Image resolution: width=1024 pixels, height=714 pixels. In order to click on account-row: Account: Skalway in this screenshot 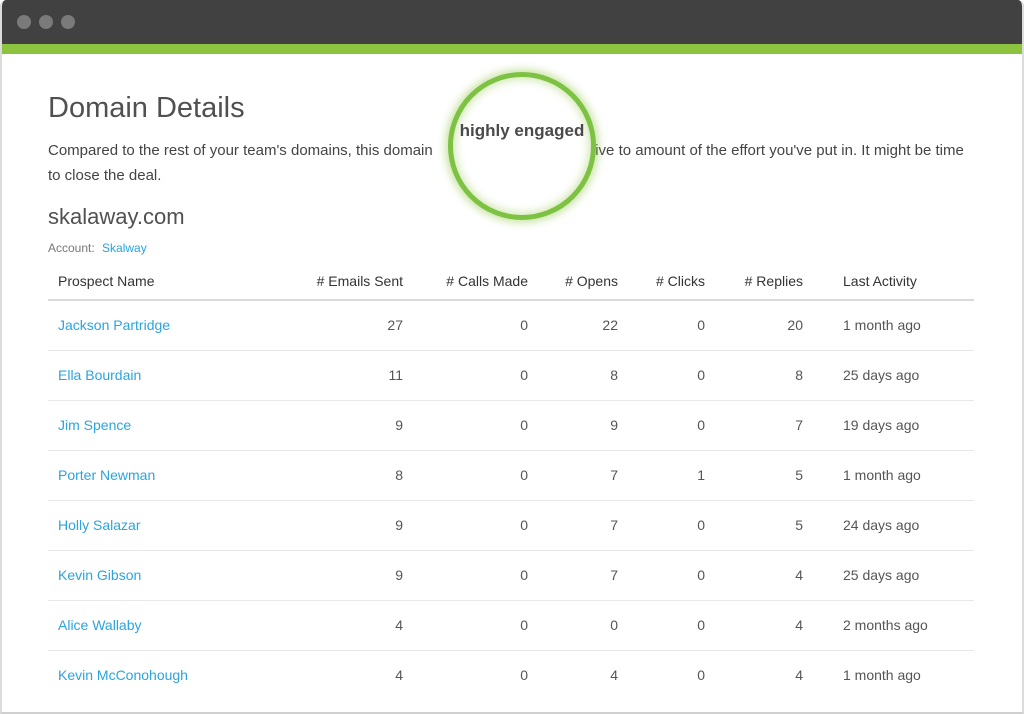, I will do `click(97, 248)`.